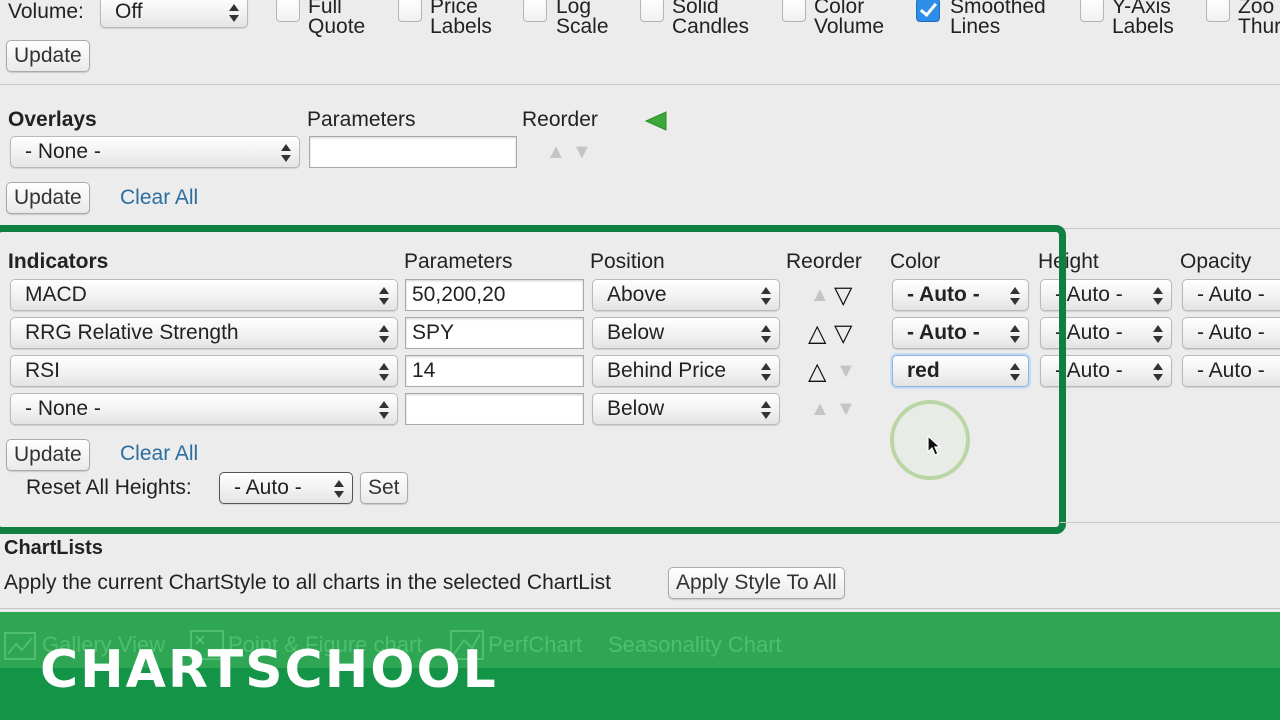 The width and height of the screenshot is (1280, 720). What do you see at coordinates (48, 198) in the screenshot?
I see `overlays-update-button: Update` at bounding box center [48, 198].